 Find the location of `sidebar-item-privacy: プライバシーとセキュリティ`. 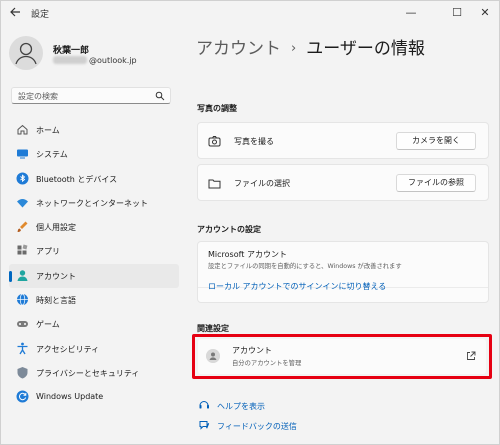

sidebar-item-privacy: プライバシーとセキュリティ is located at coordinates (94, 373).